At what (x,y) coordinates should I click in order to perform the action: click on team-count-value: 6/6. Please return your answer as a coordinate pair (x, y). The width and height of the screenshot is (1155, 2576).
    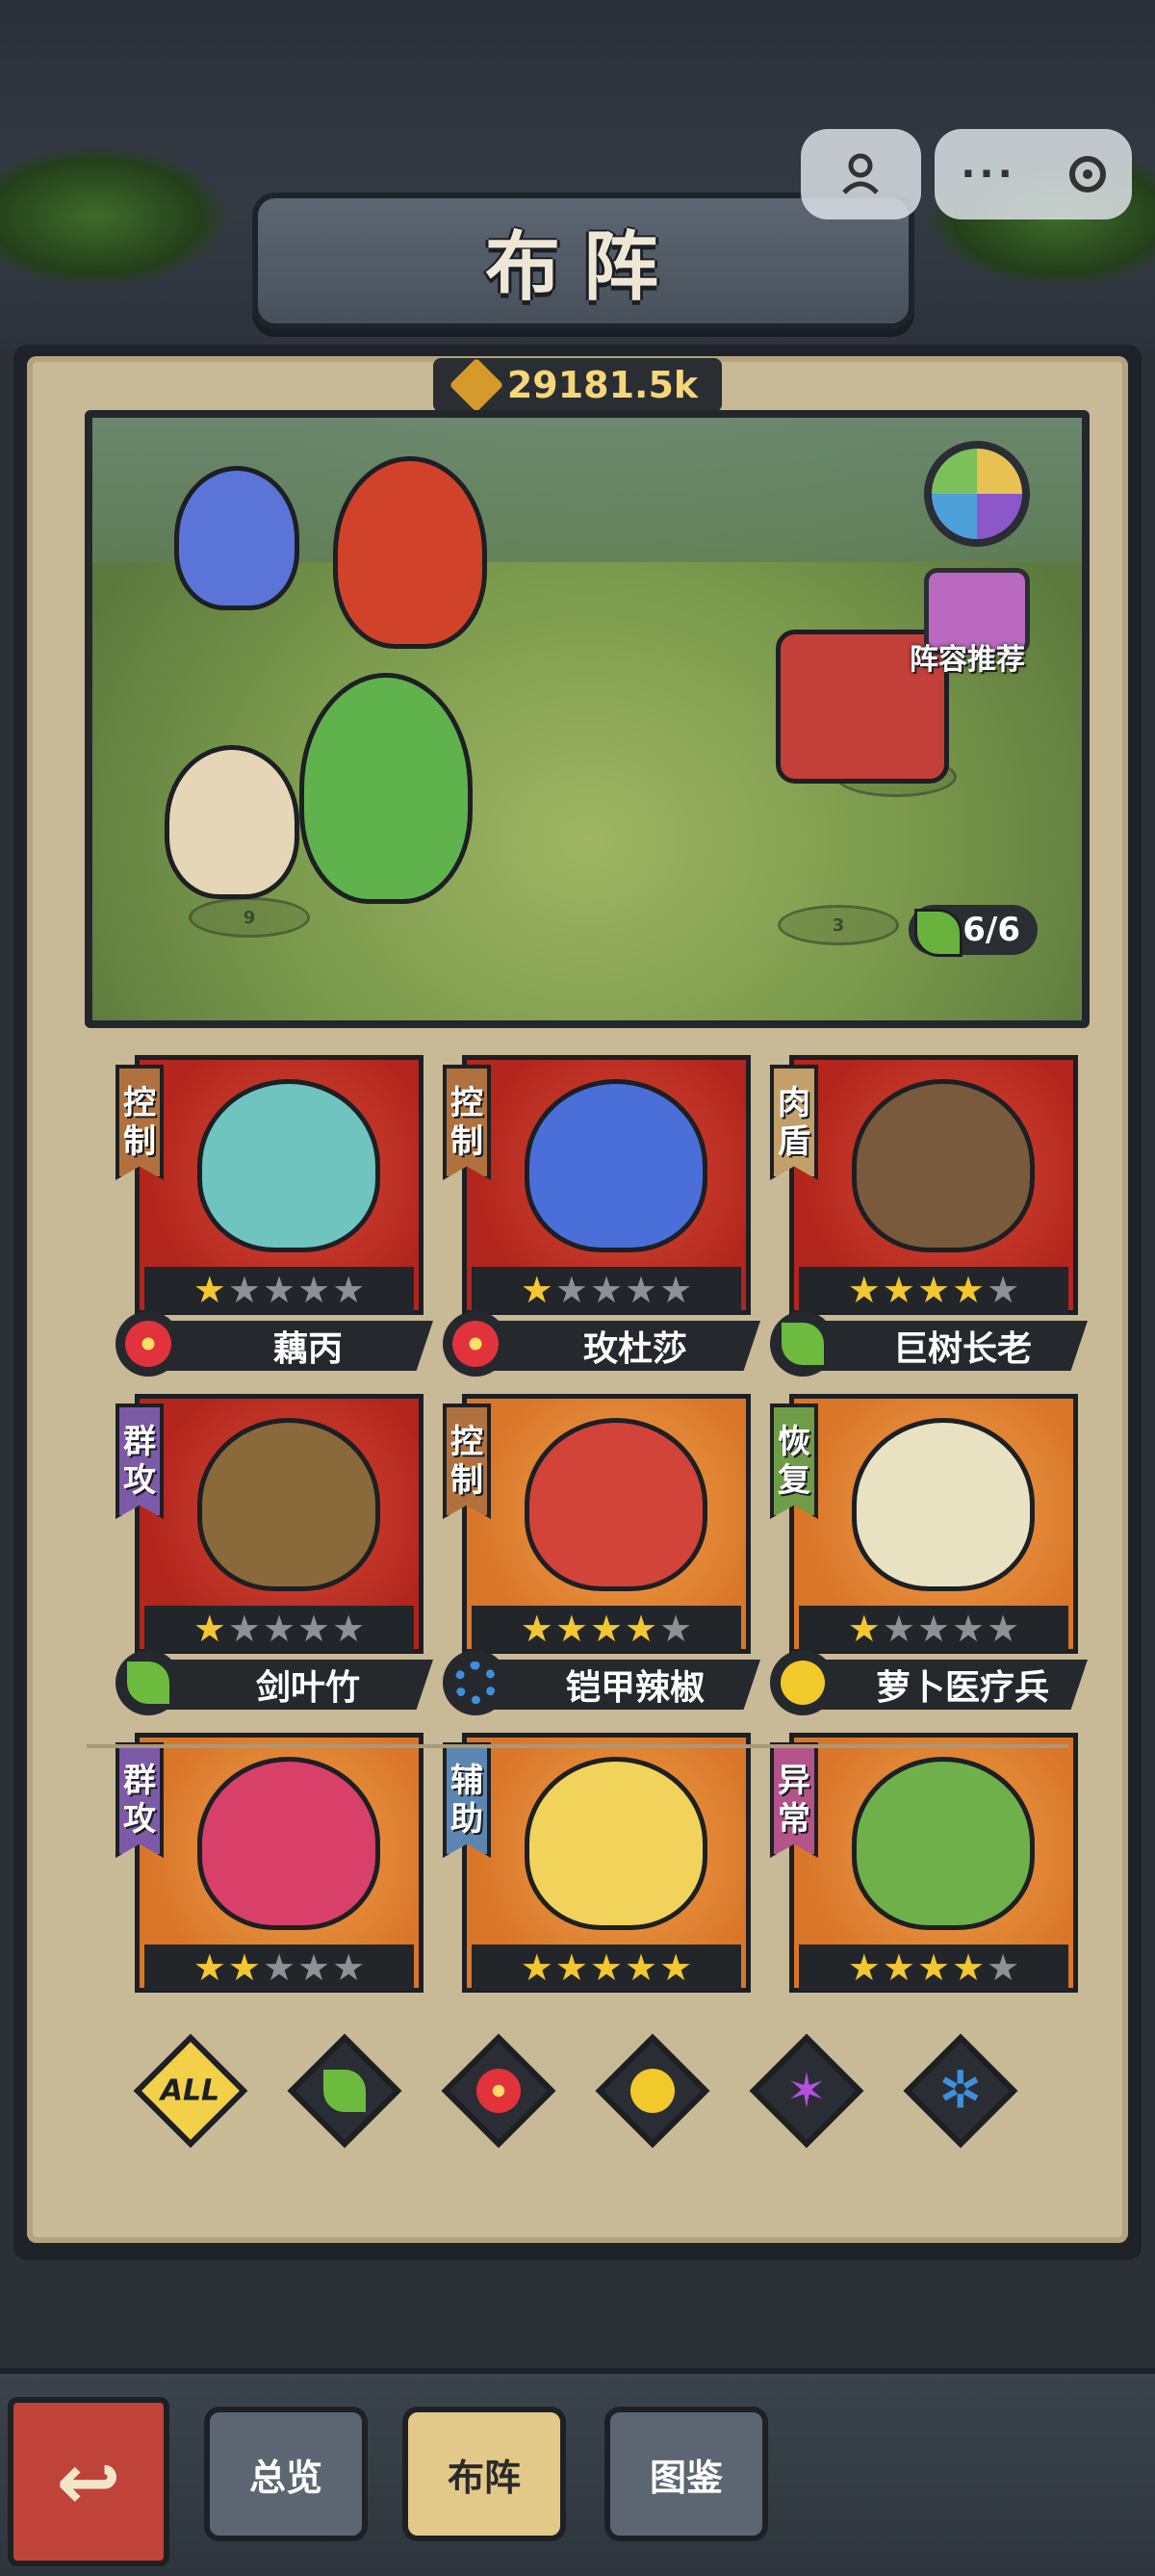
    Looking at the image, I should click on (991, 930).